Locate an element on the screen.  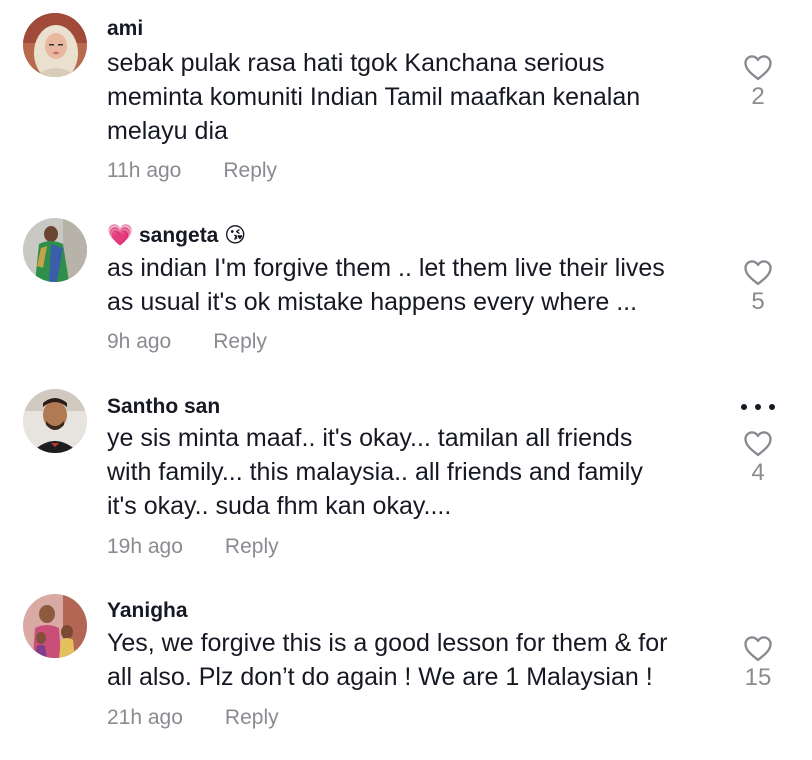
comment-meta: 21h ago Reply is located at coordinates (193, 718).